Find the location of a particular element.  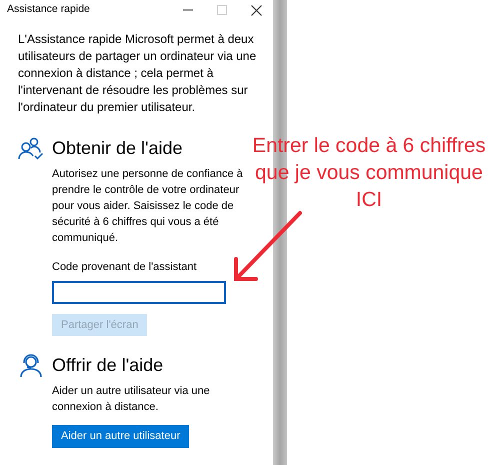

minimize-icon is located at coordinates (188, 10).